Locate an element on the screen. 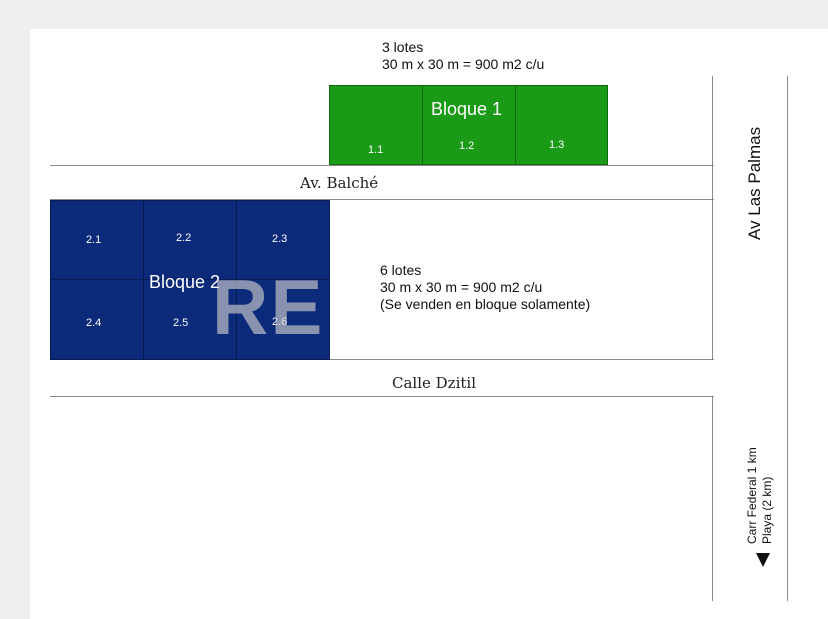 The height and width of the screenshot is (619, 828). bloque1-note: 3 lotes 30 m x 30 m = 900 m2 c/u is located at coordinates (463, 56).